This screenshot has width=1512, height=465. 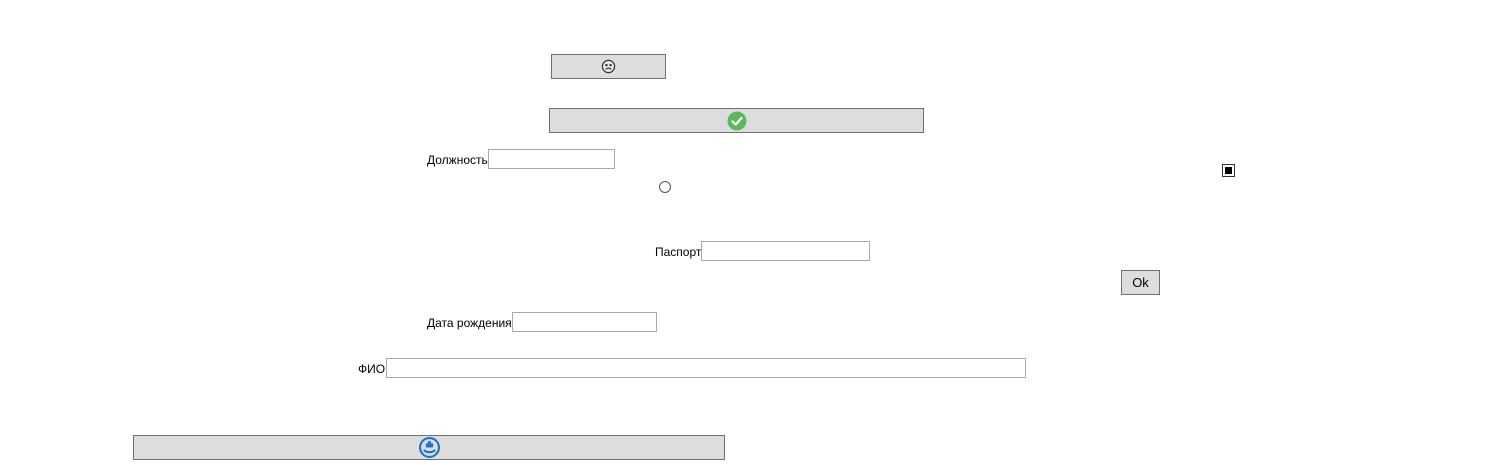 What do you see at coordinates (551, 159) in the screenshot?
I see `position-field` at bounding box center [551, 159].